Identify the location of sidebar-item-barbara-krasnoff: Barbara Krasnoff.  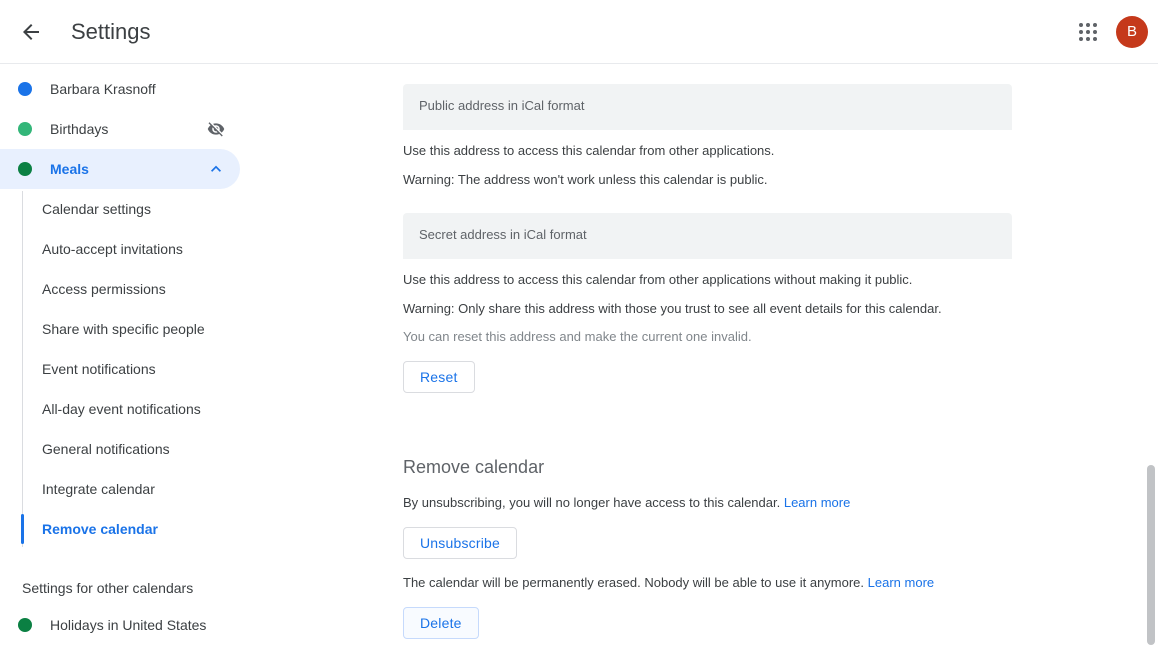
(120, 89).